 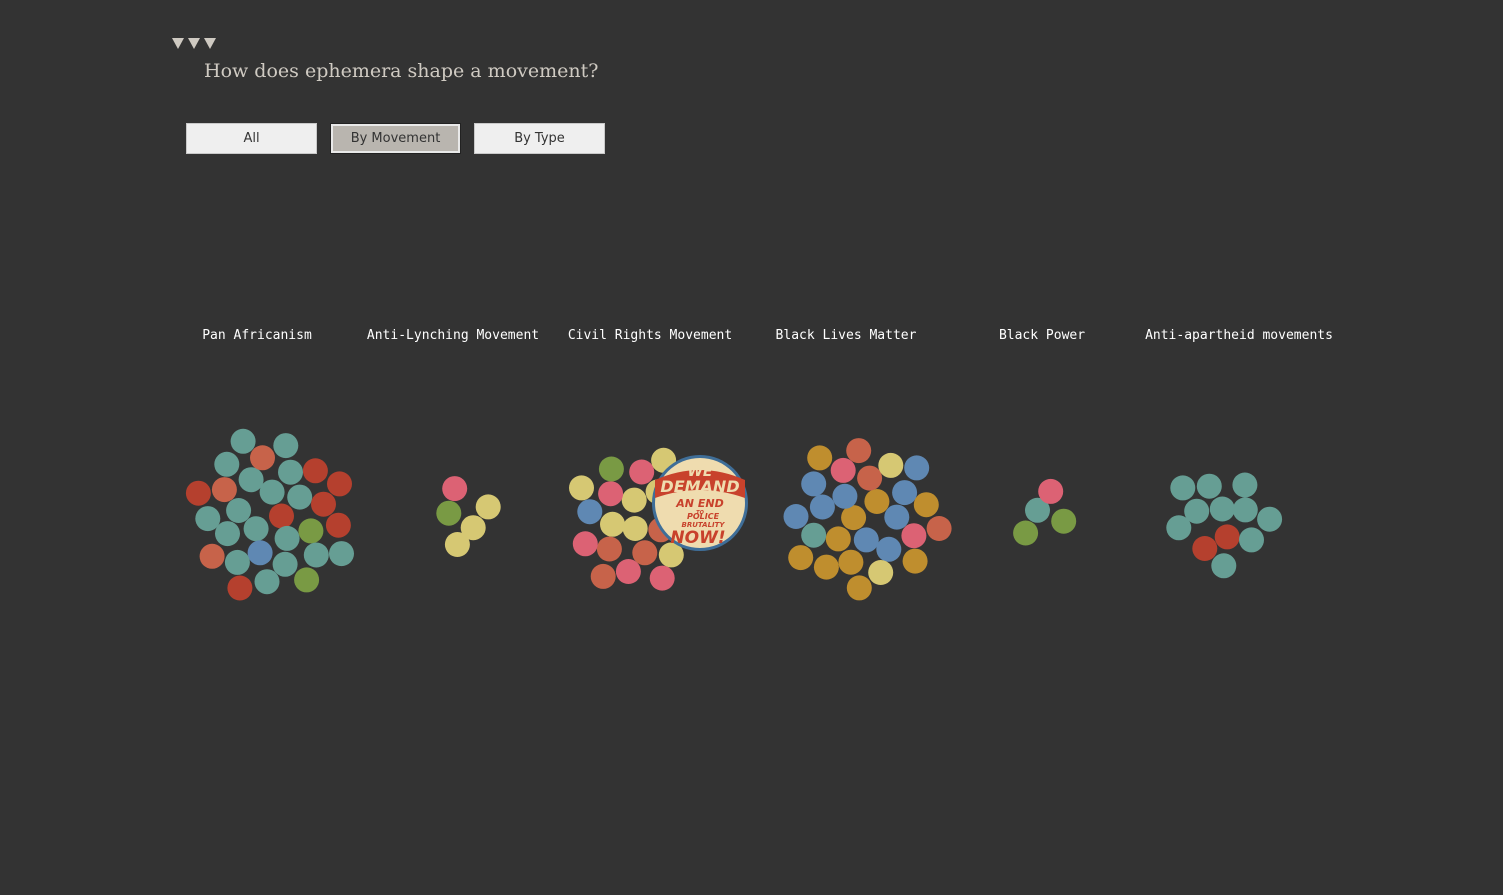 I want to click on badge-text-police: POLICE, so click(x=703, y=516).